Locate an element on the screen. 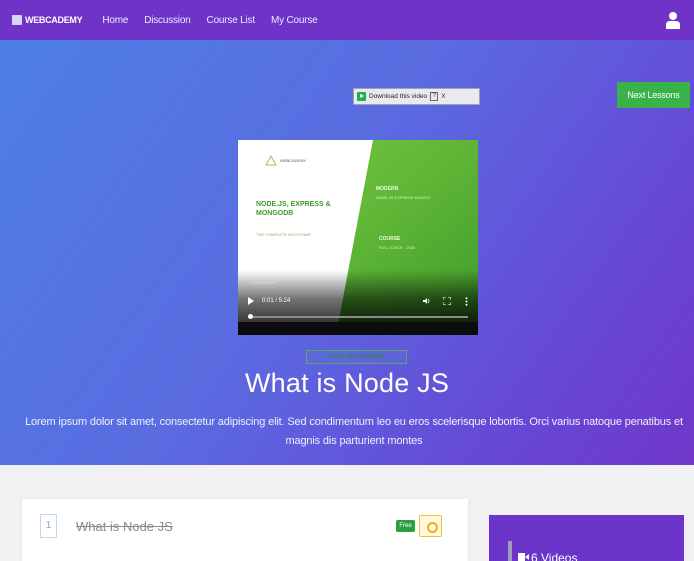 Image resolution: width=694 pixels, height=561 pixels. video-channel: WEBCADEMY is located at coordinates (263, 282).